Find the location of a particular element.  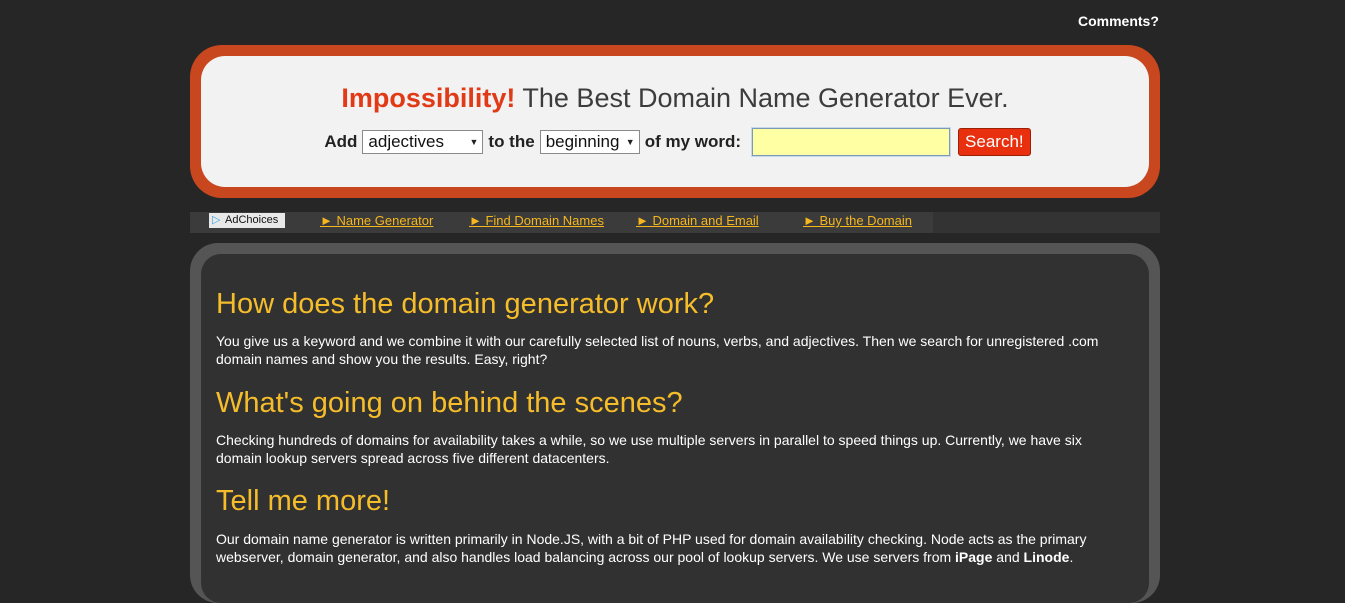

host-ipage: iPage is located at coordinates (974, 557).